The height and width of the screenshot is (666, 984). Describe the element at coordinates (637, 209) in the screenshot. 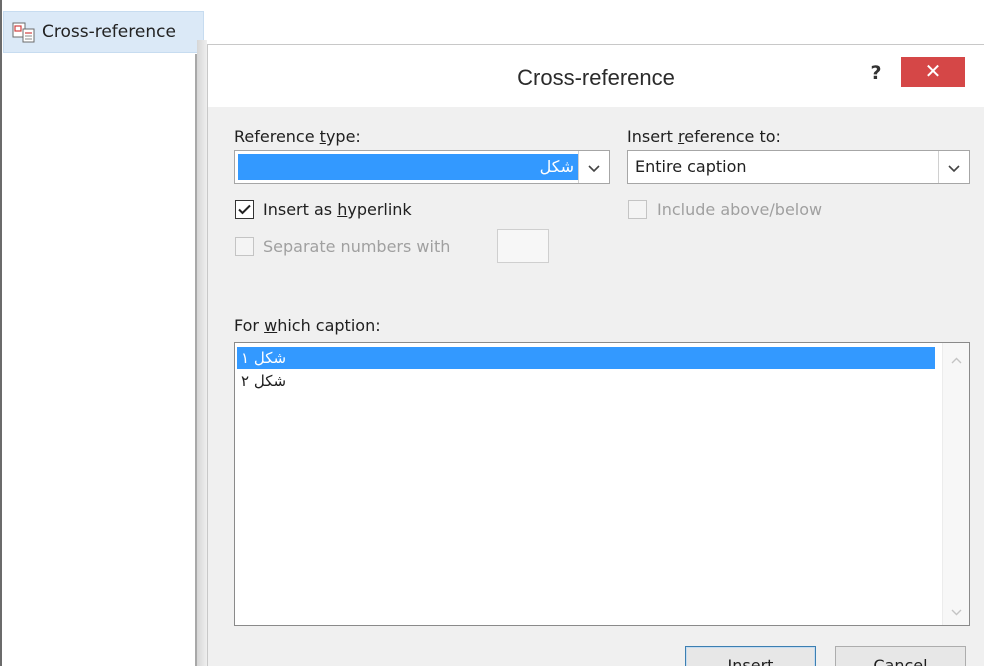

I see `include-above-below-checkbox` at that location.